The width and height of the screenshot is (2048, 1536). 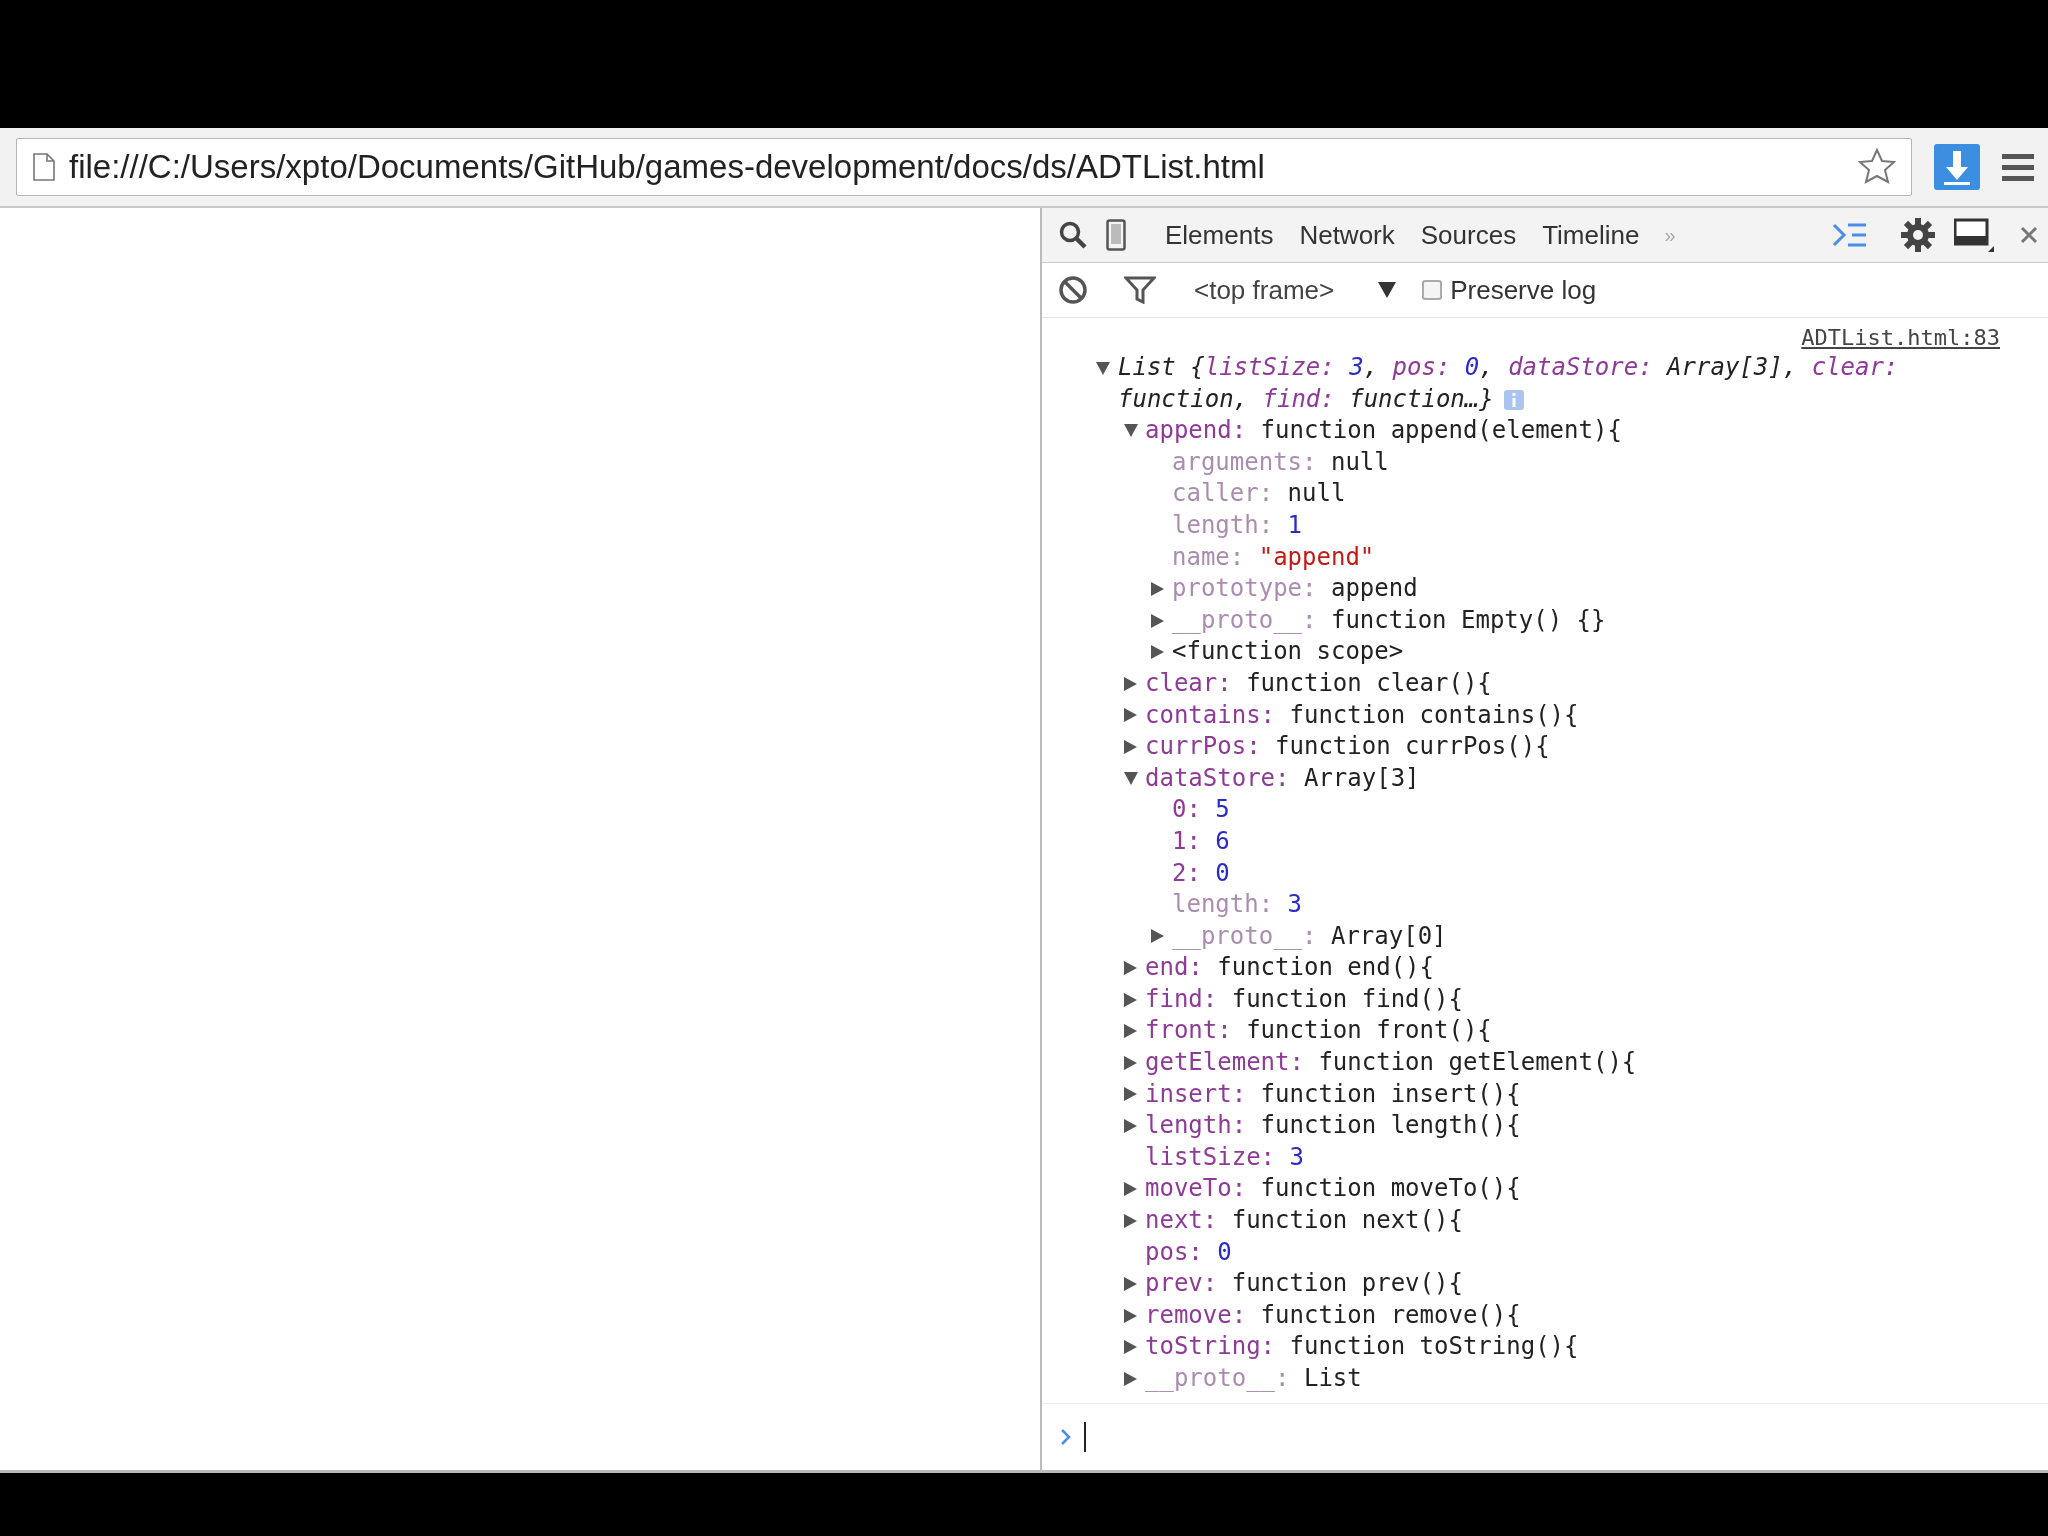 I want to click on console-drawer-icon, so click(x=1850, y=235).